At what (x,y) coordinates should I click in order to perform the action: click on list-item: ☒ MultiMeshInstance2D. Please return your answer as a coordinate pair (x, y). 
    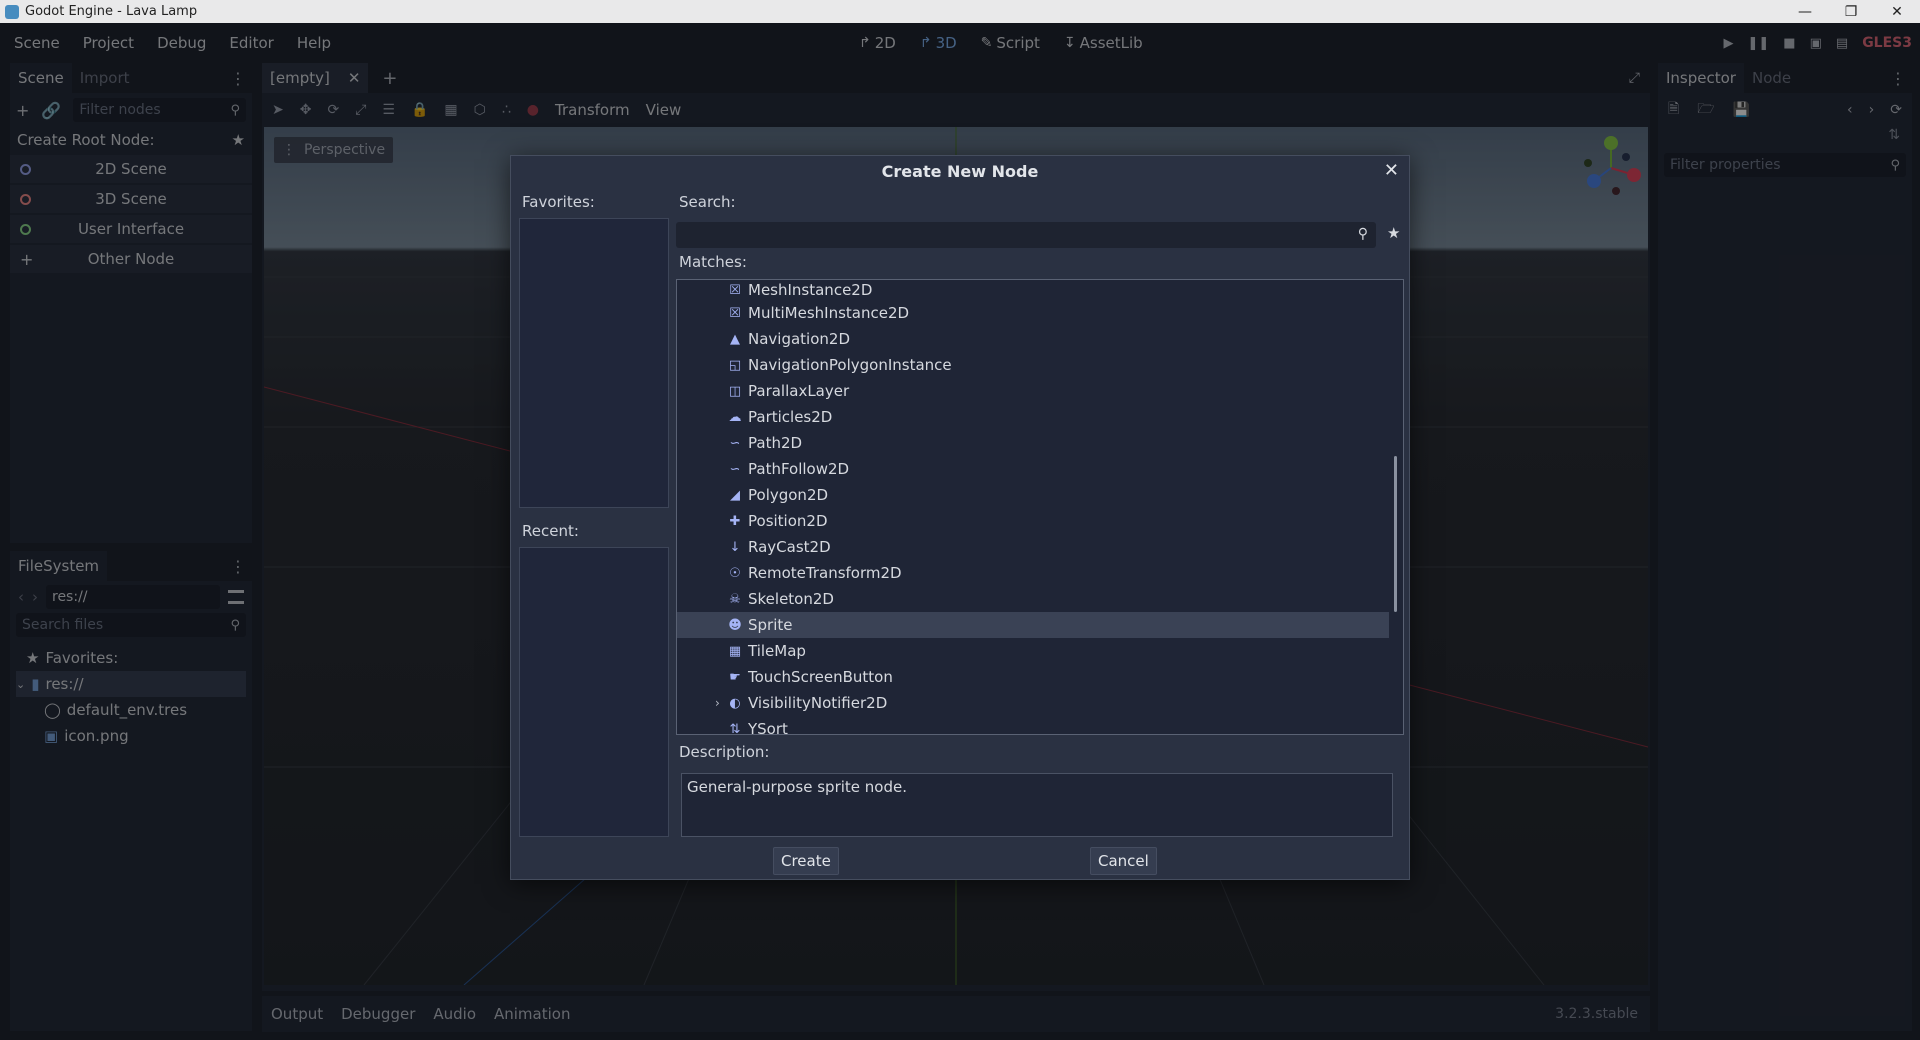
    Looking at the image, I should click on (1040, 313).